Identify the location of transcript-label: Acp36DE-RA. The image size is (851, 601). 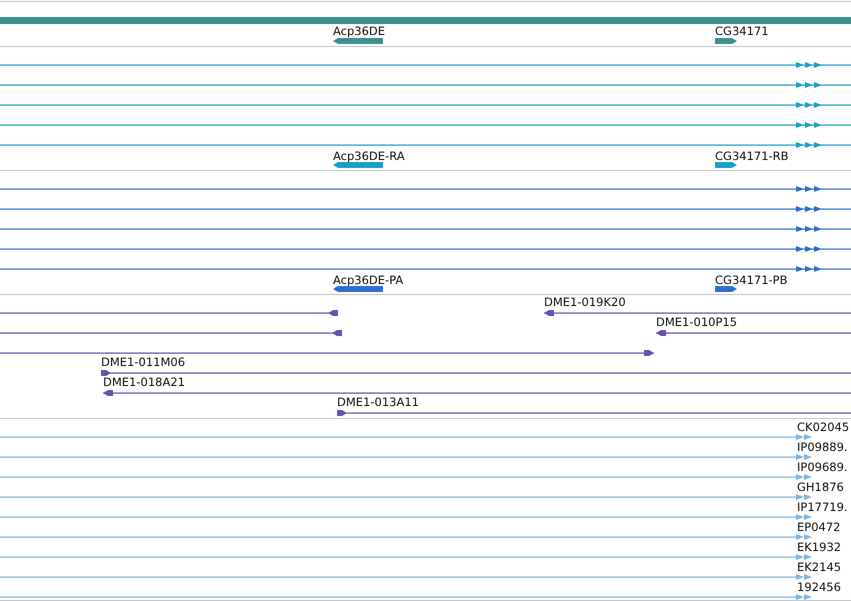
(369, 156).